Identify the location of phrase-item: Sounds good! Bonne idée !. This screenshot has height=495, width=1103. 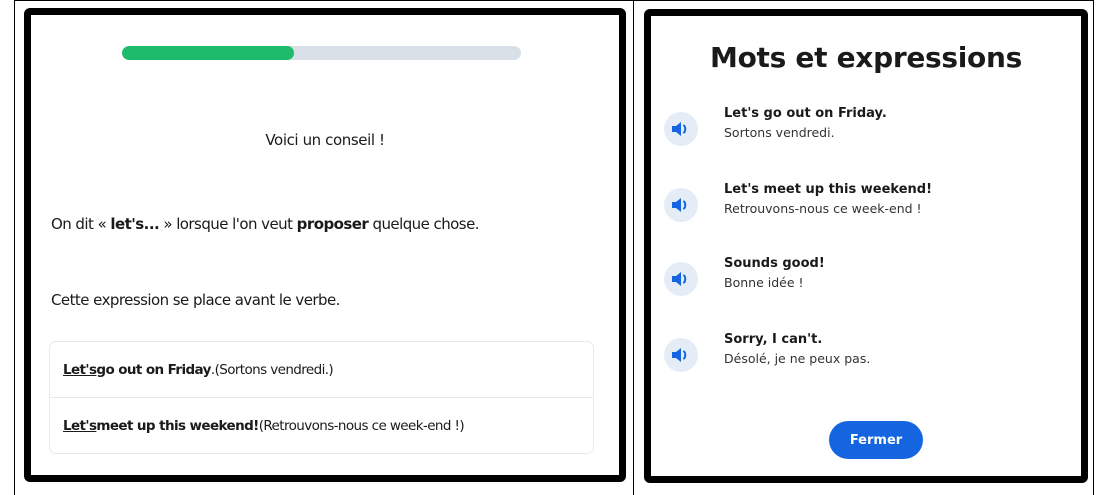
(864, 281).